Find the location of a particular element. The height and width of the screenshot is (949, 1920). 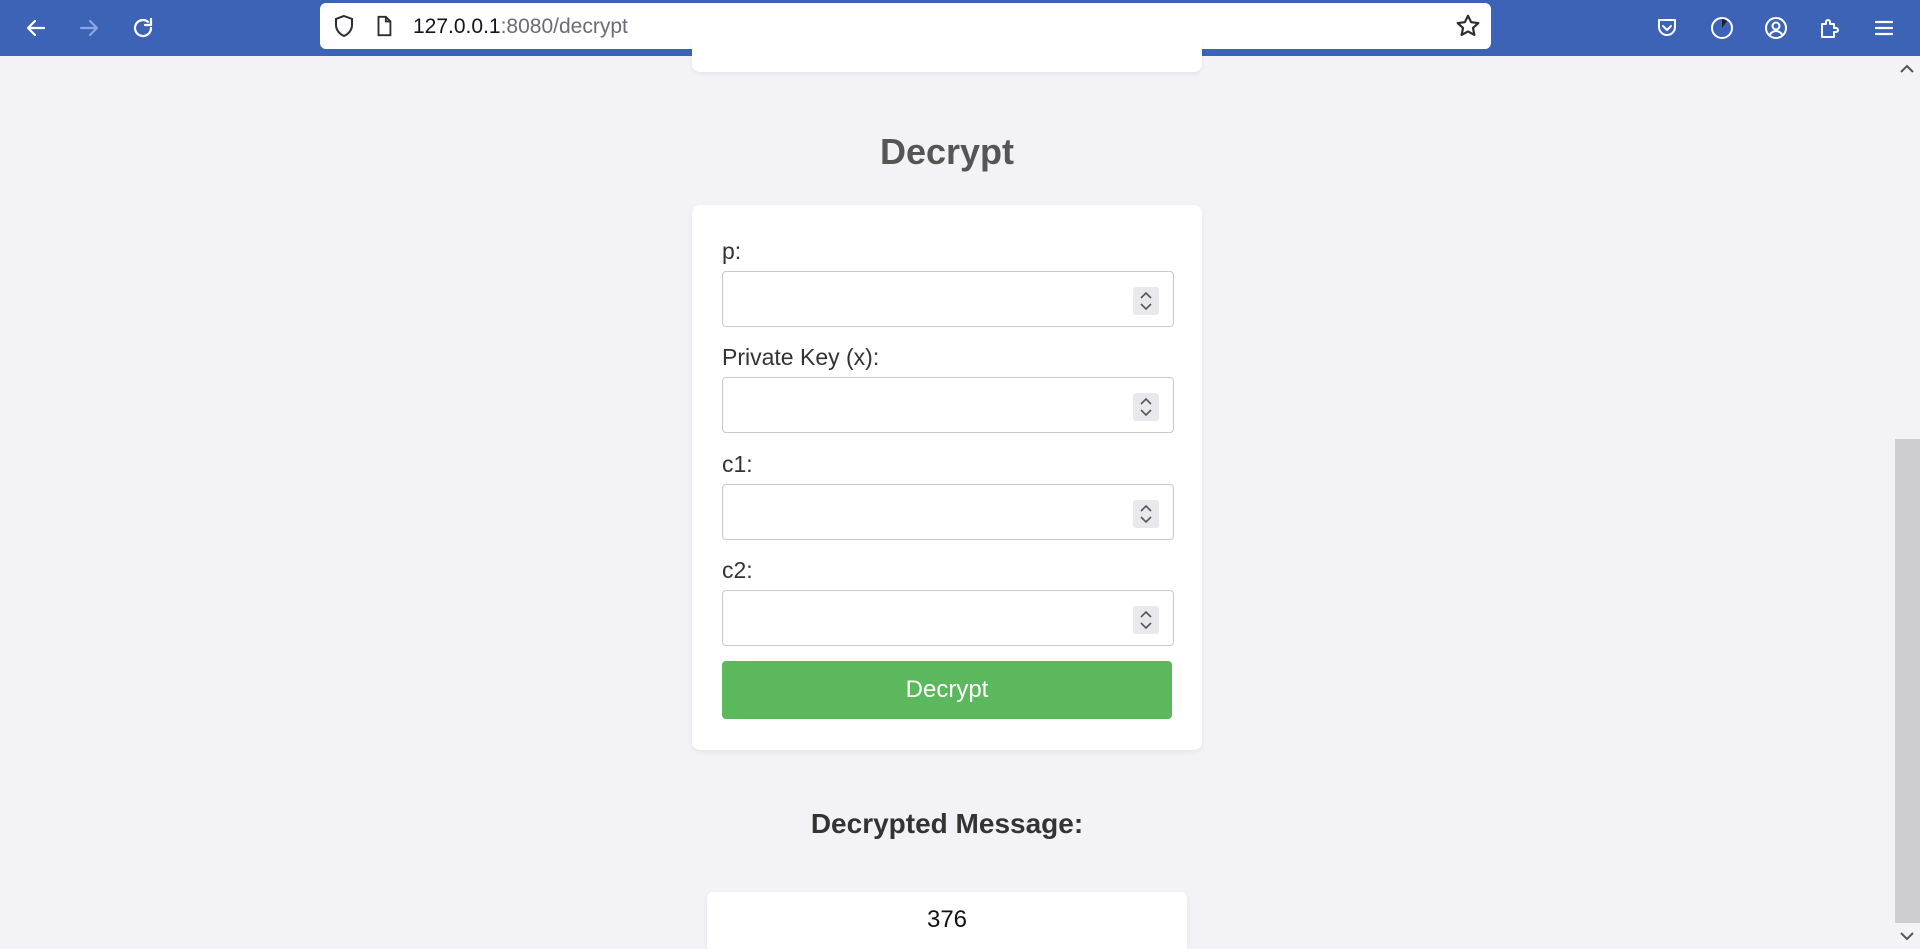

private-key-input is located at coordinates (948, 405).